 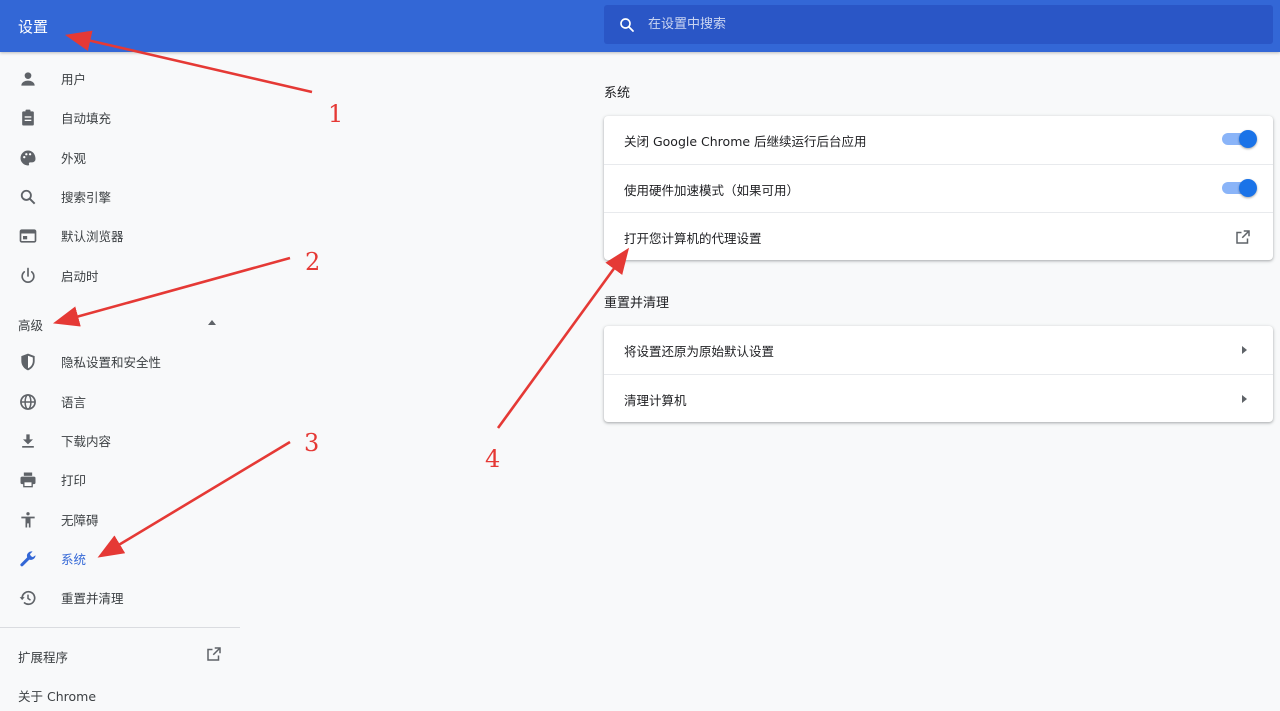 I want to click on sidebar-item-label: 语言, so click(x=74, y=402).